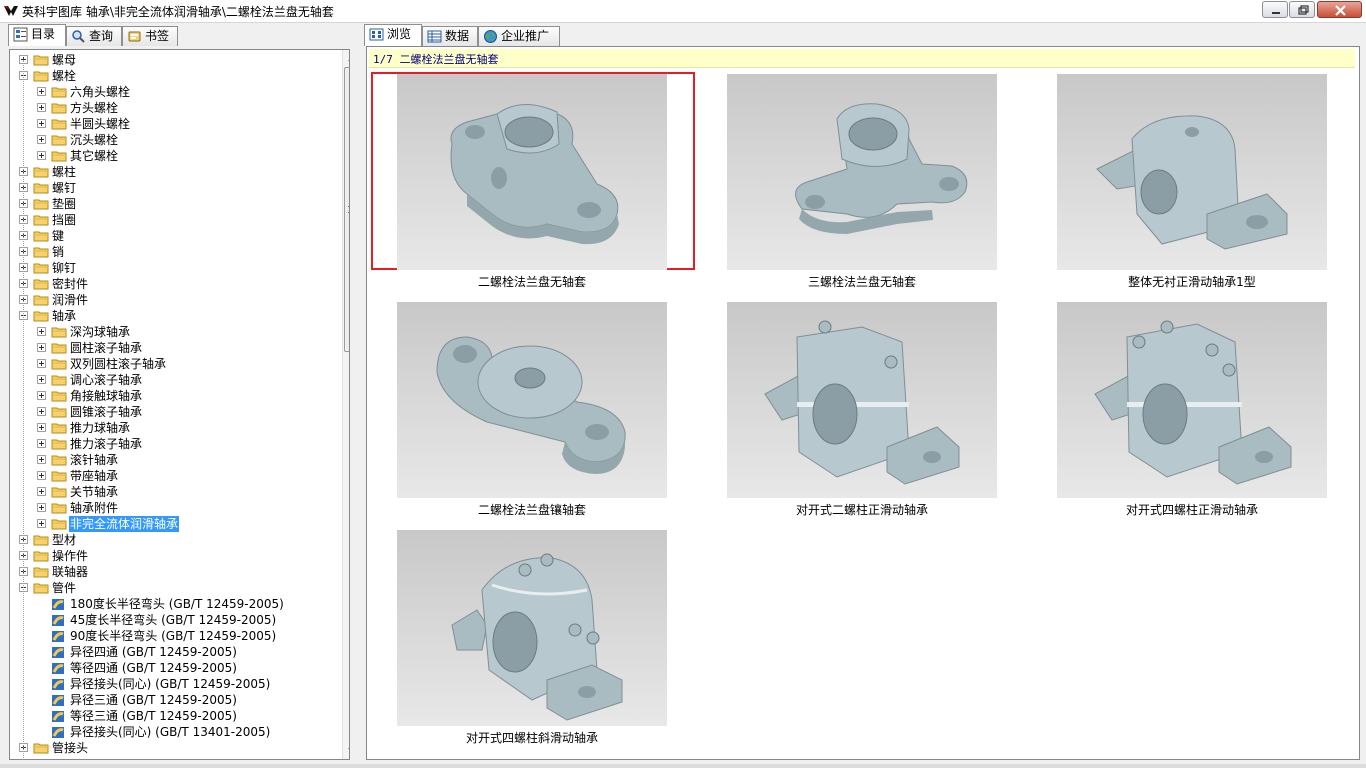 This screenshot has width=1366, height=768. I want to click on tree-item-label: 铆钉, so click(64, 268).